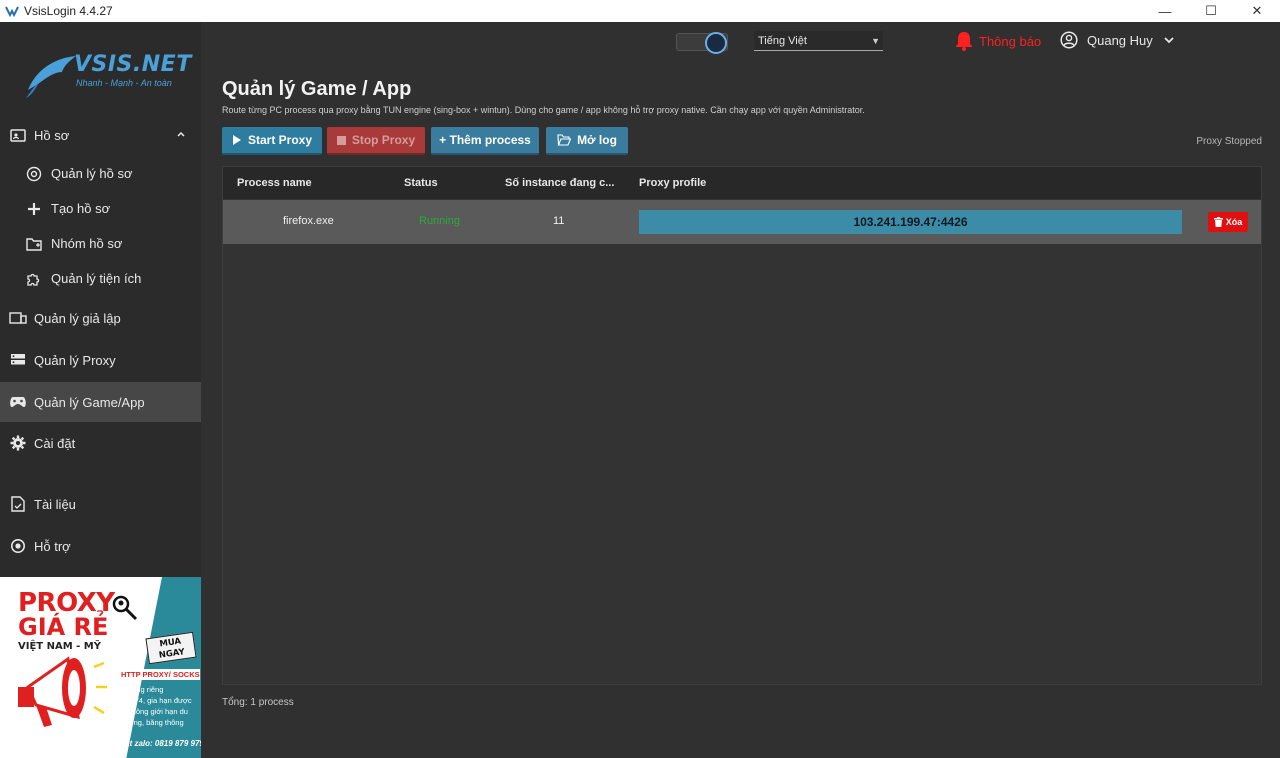 The height and width of the screenshot is (758, 1280). Describe the element at coordinates (124, 83) in the screenshot. I see `brand-slogan: Nhanh - Mạnh - An toàn` at that location.